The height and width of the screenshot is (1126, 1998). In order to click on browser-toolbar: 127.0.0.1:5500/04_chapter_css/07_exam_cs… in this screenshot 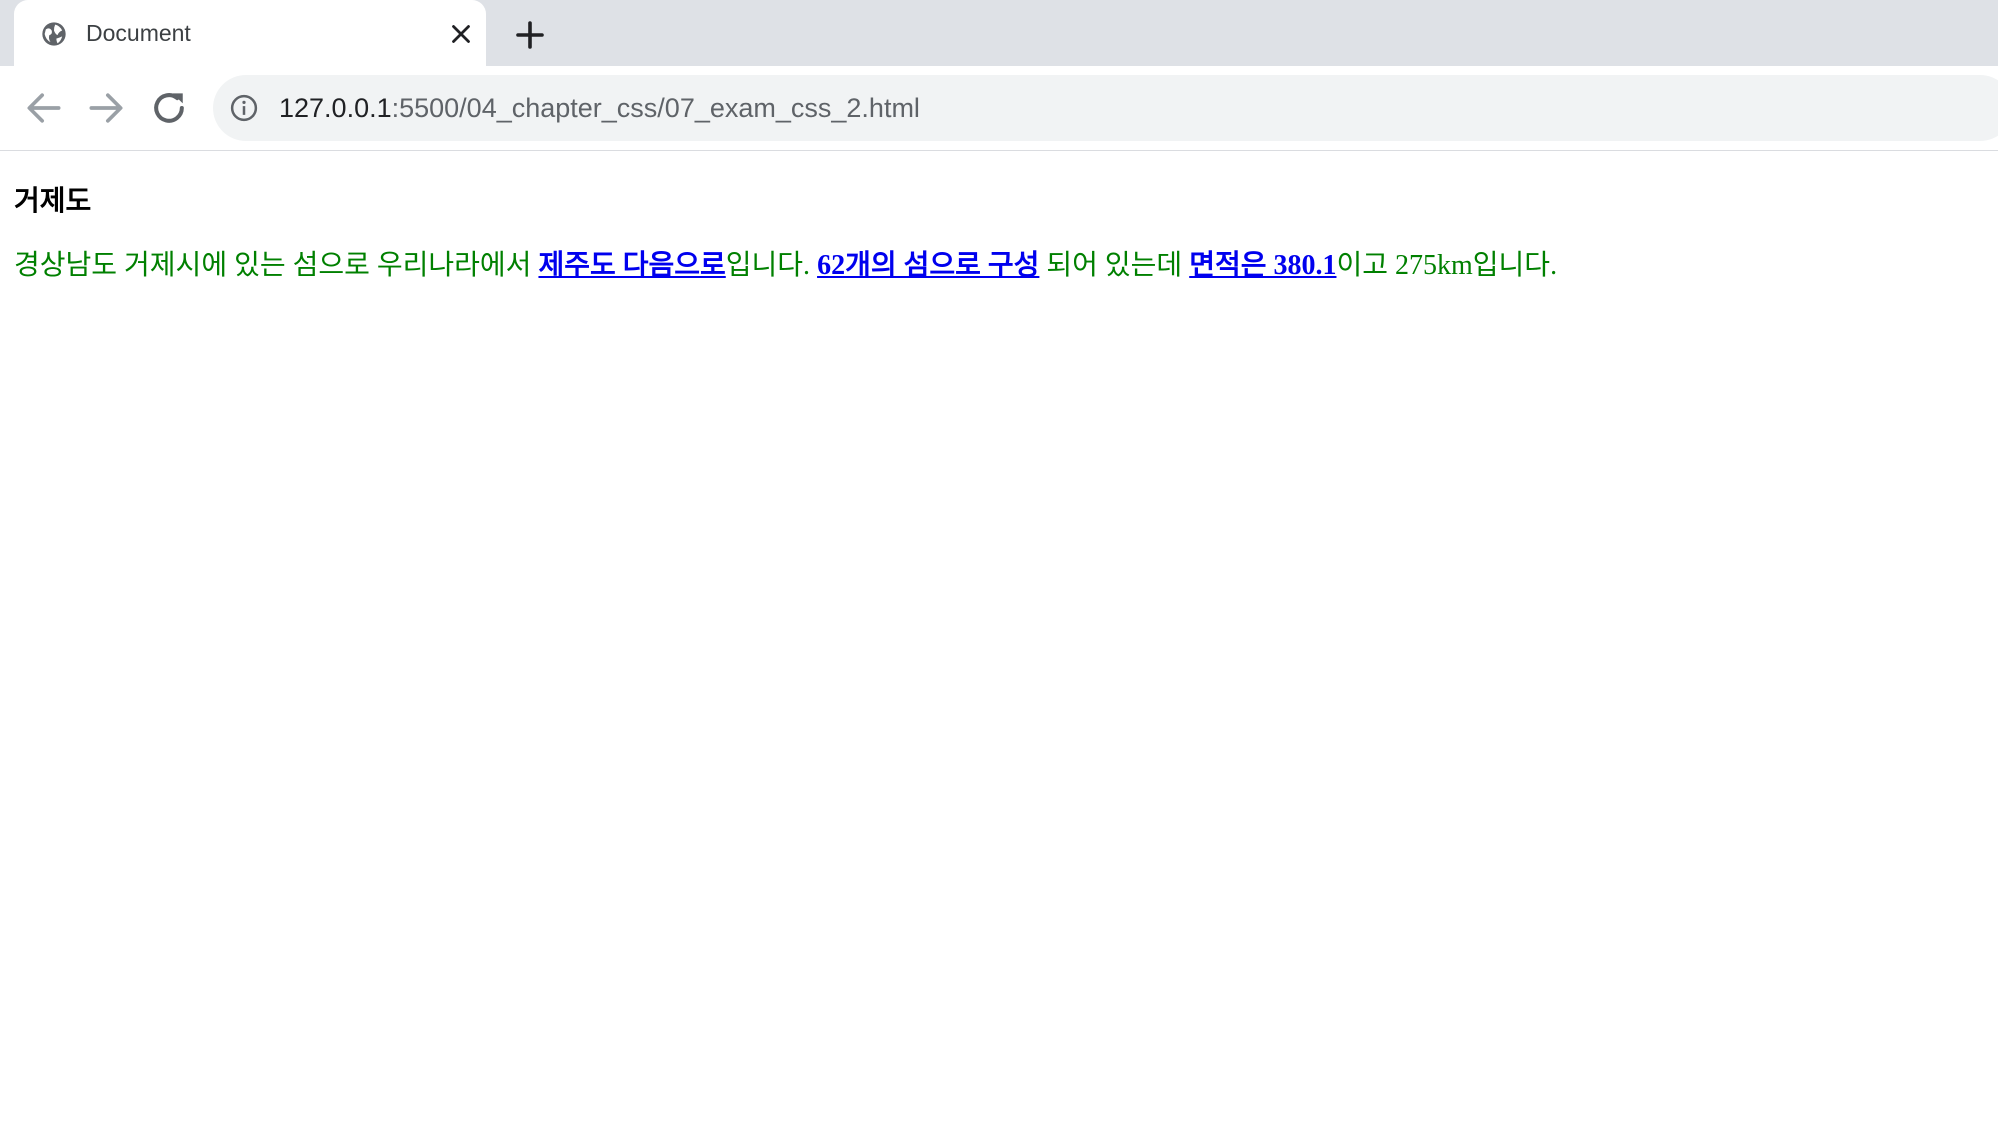, I will do `click(999, 108)`.